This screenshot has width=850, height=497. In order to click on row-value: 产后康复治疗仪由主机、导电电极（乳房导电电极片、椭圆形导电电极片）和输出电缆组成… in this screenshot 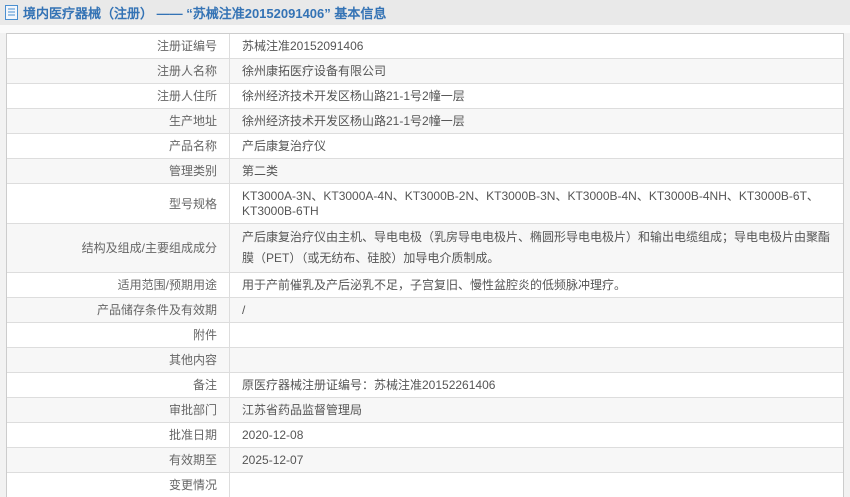, I will do `click(536, 247)`.